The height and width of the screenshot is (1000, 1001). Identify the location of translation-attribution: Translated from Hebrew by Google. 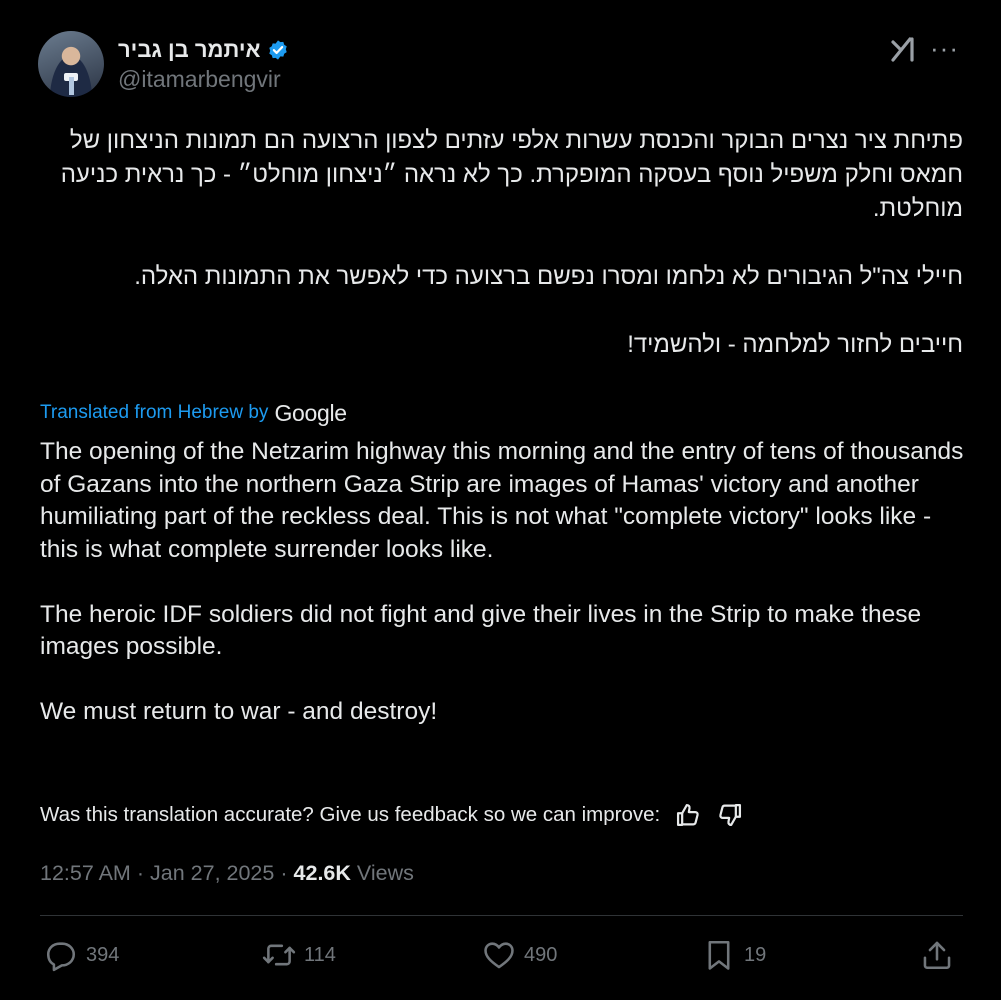
(193, 413).